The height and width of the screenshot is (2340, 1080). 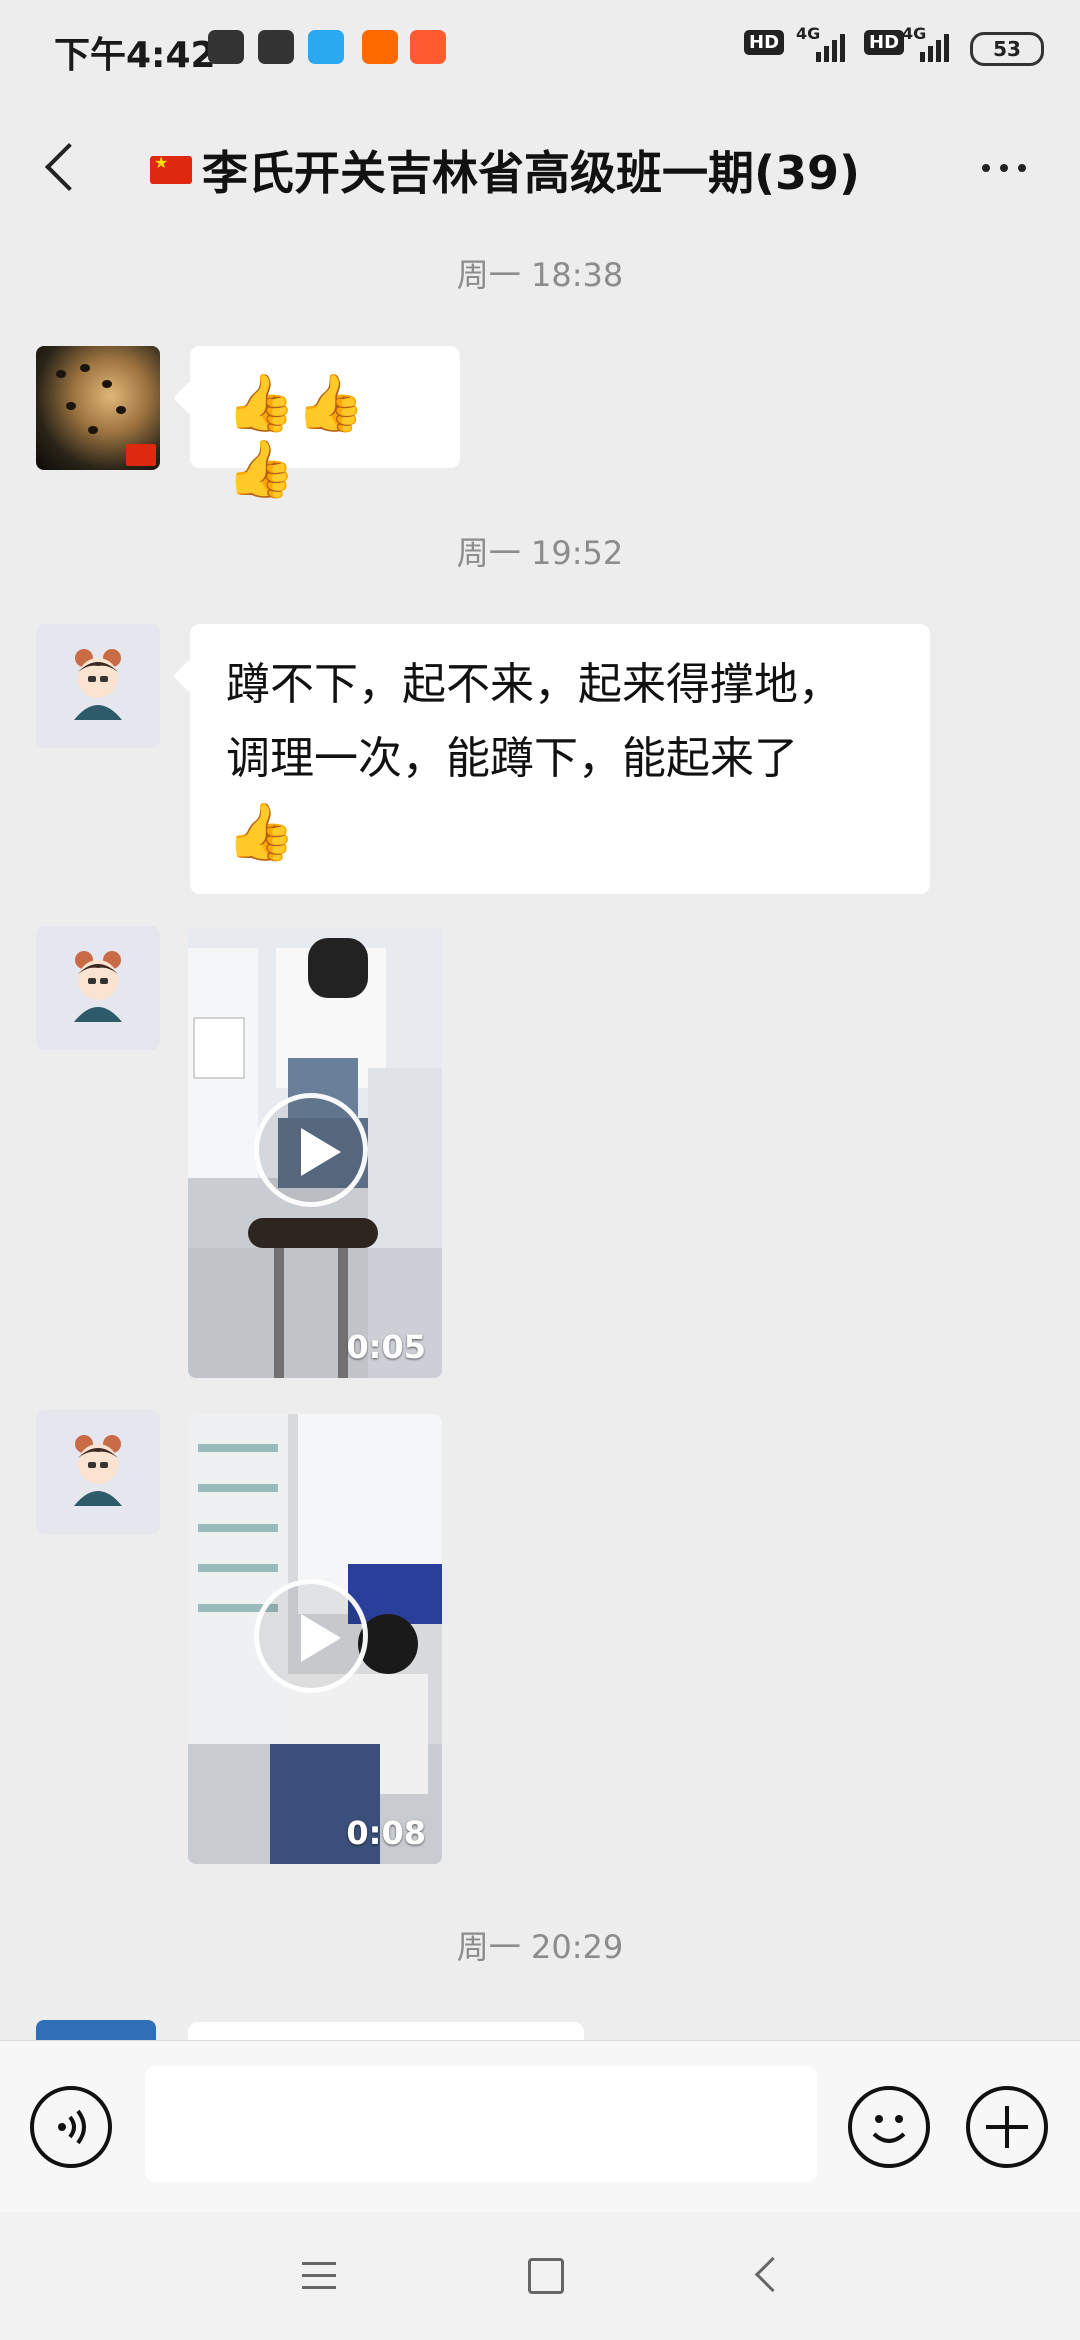 I want to click on smiley-icon, so click(x=889, y=2129).